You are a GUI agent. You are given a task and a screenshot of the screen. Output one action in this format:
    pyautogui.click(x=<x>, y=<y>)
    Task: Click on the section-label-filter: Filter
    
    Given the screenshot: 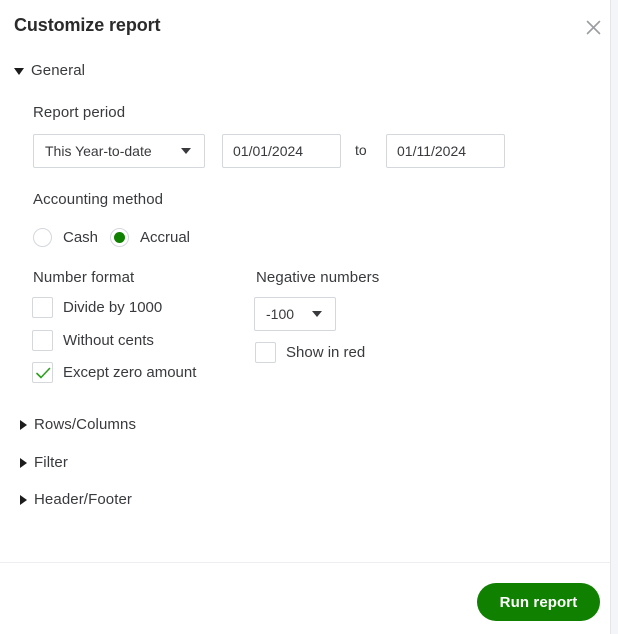 What is the action you would take?
    pyautogui.click(x=51, y=462)
    